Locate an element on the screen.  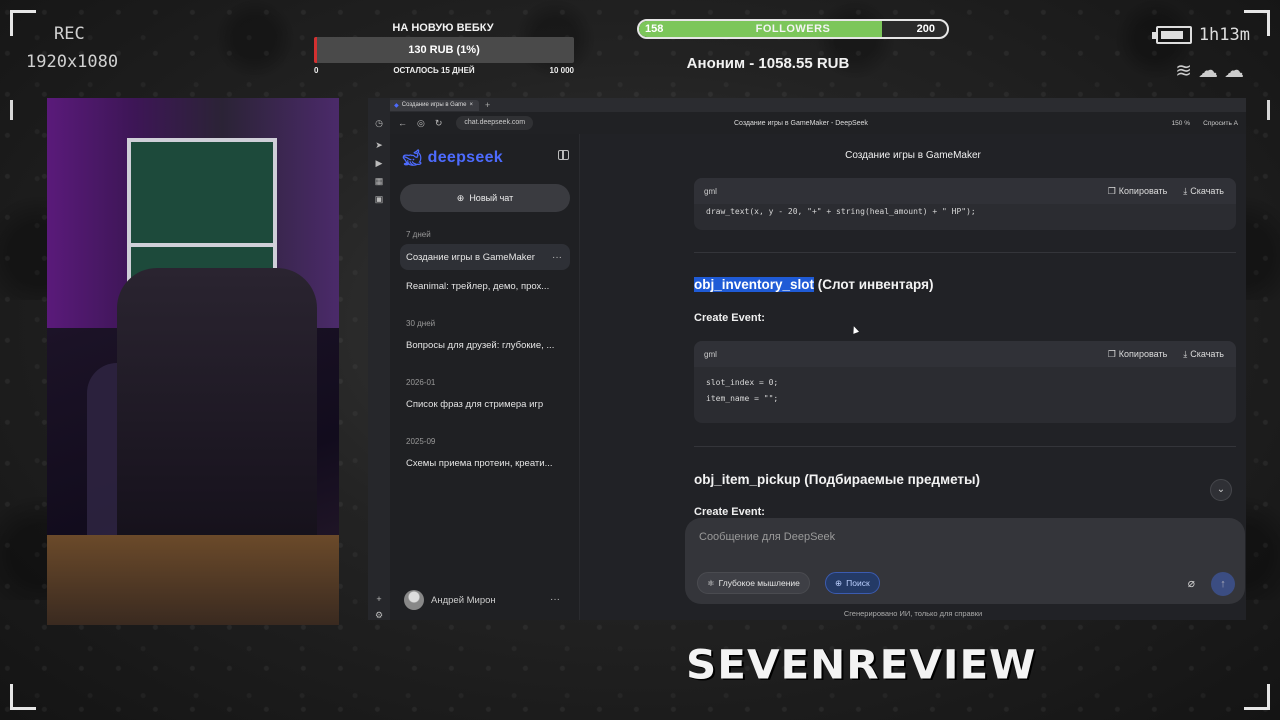
chat-item-active: Создание игры в GameMaker ··· is located at coordinates (485, 257).